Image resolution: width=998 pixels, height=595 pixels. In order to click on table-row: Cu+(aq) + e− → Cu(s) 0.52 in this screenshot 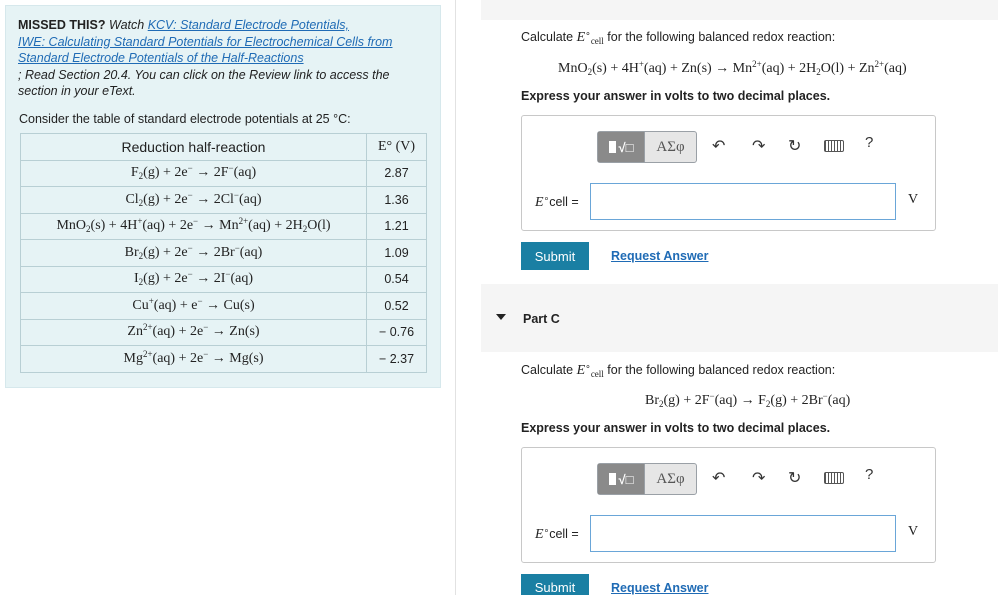, I will do `click(223, 306)`.